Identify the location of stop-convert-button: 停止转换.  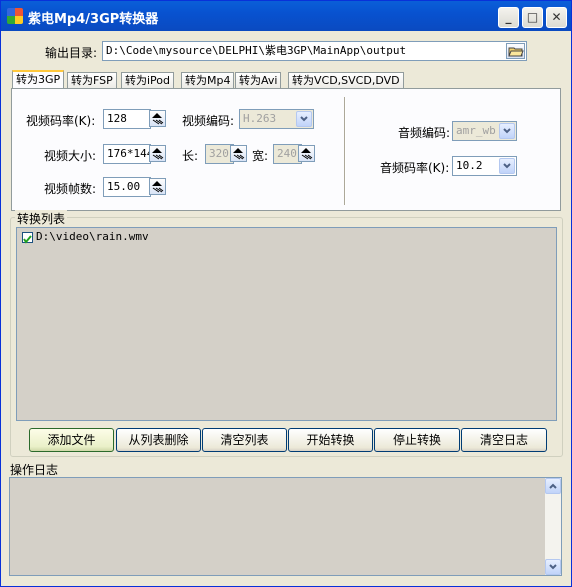
(417, 440).